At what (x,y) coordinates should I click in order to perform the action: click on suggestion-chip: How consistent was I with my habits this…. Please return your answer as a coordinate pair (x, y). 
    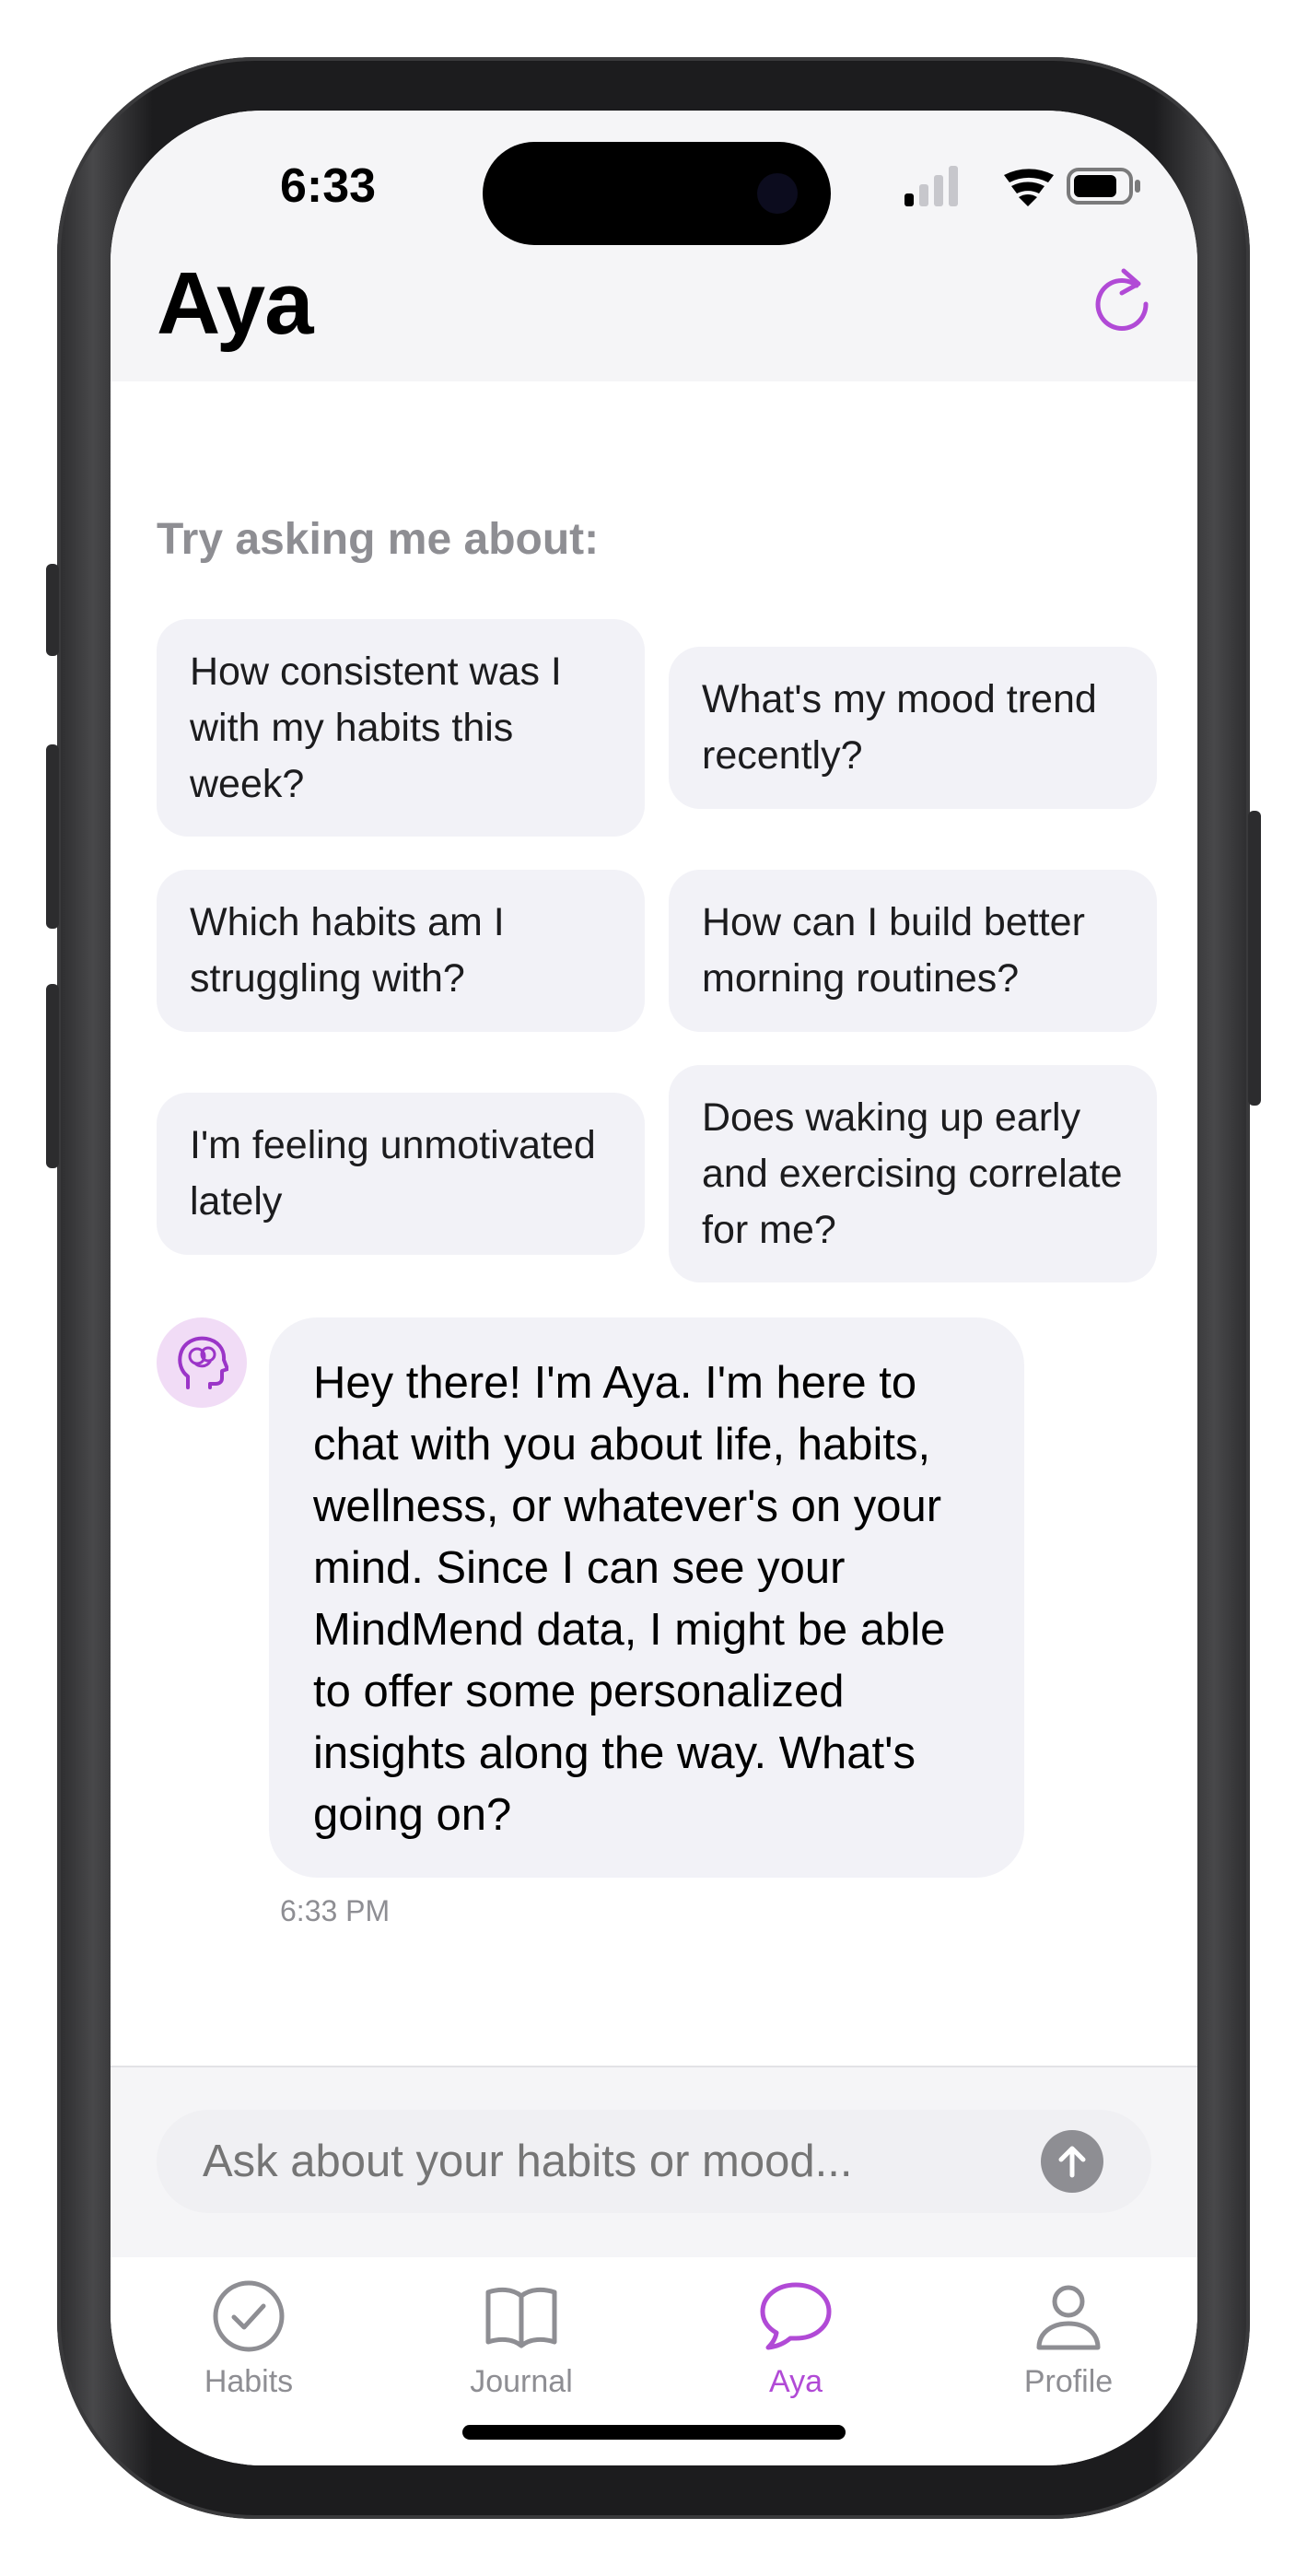
    Looking at the image, I should click on (401, 728).